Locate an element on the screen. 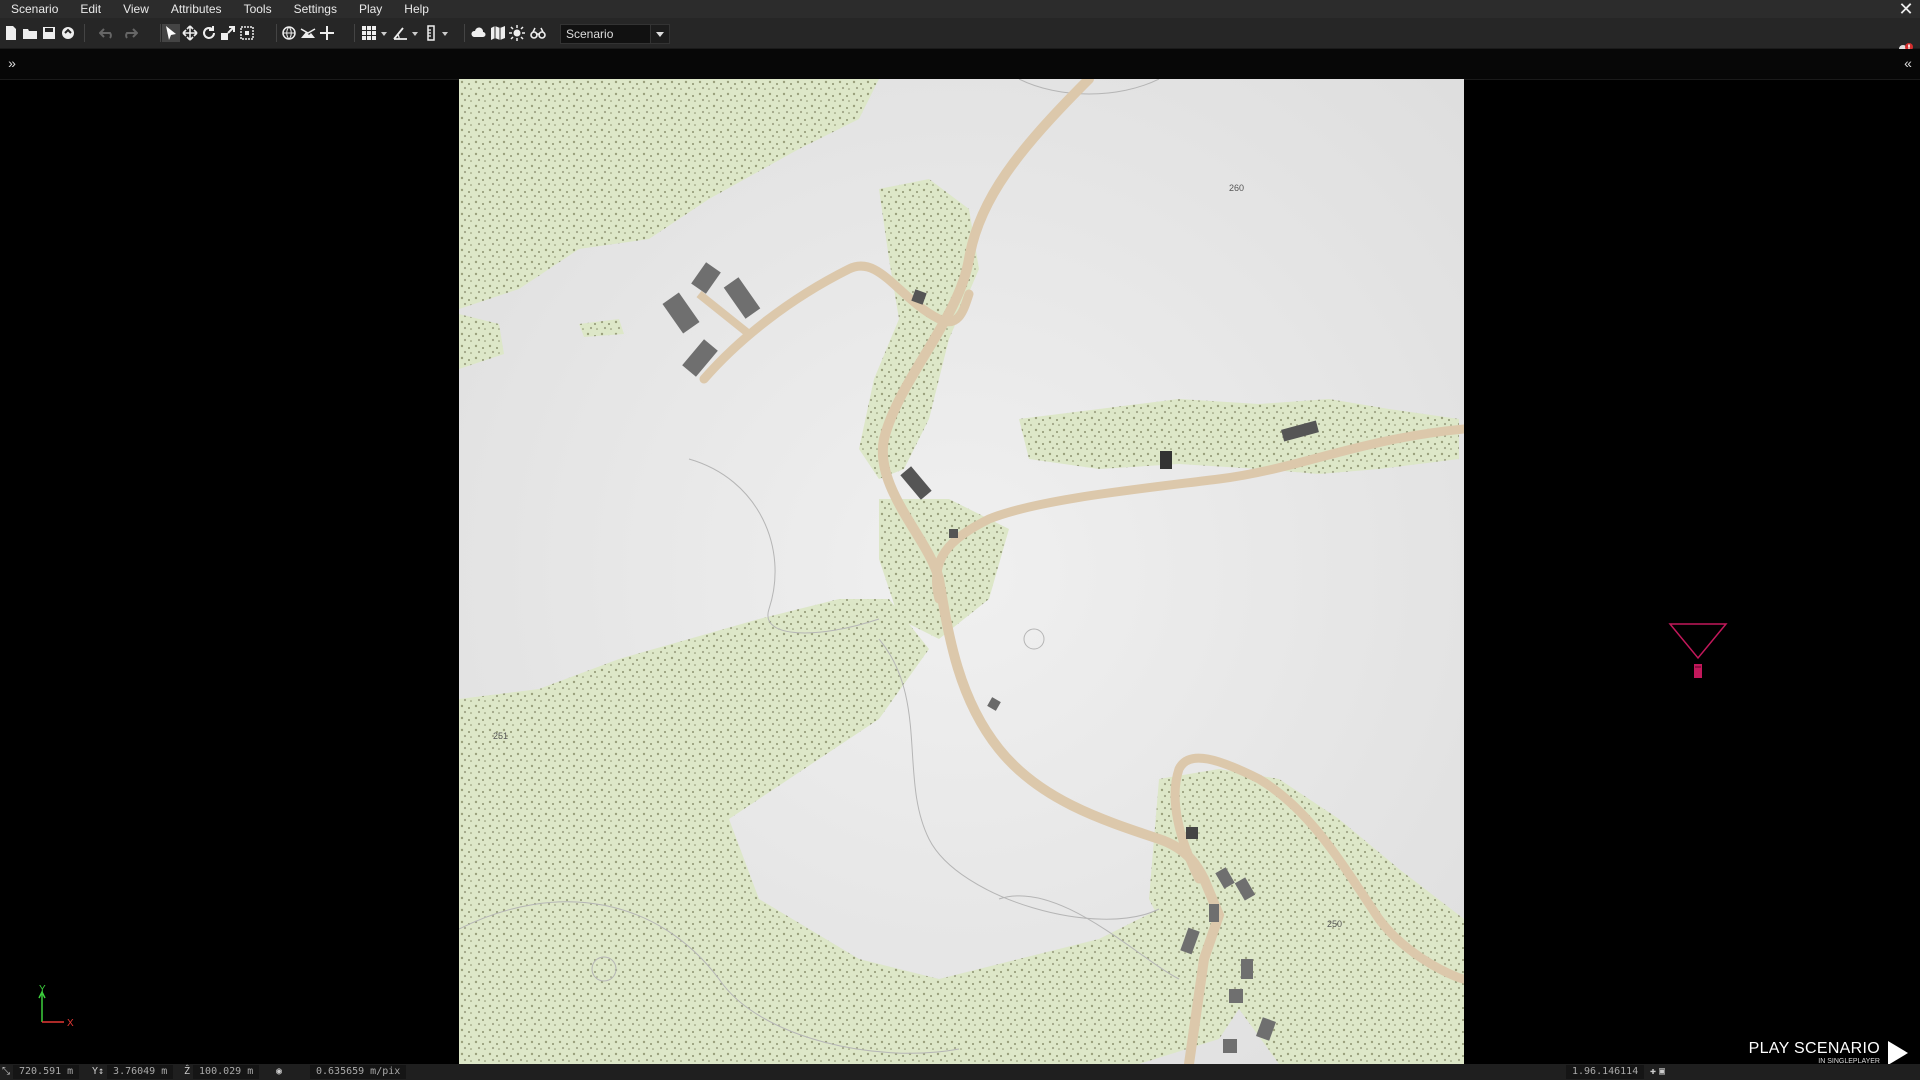  close-icon: ✕ is located at coordinates (1906, 9).